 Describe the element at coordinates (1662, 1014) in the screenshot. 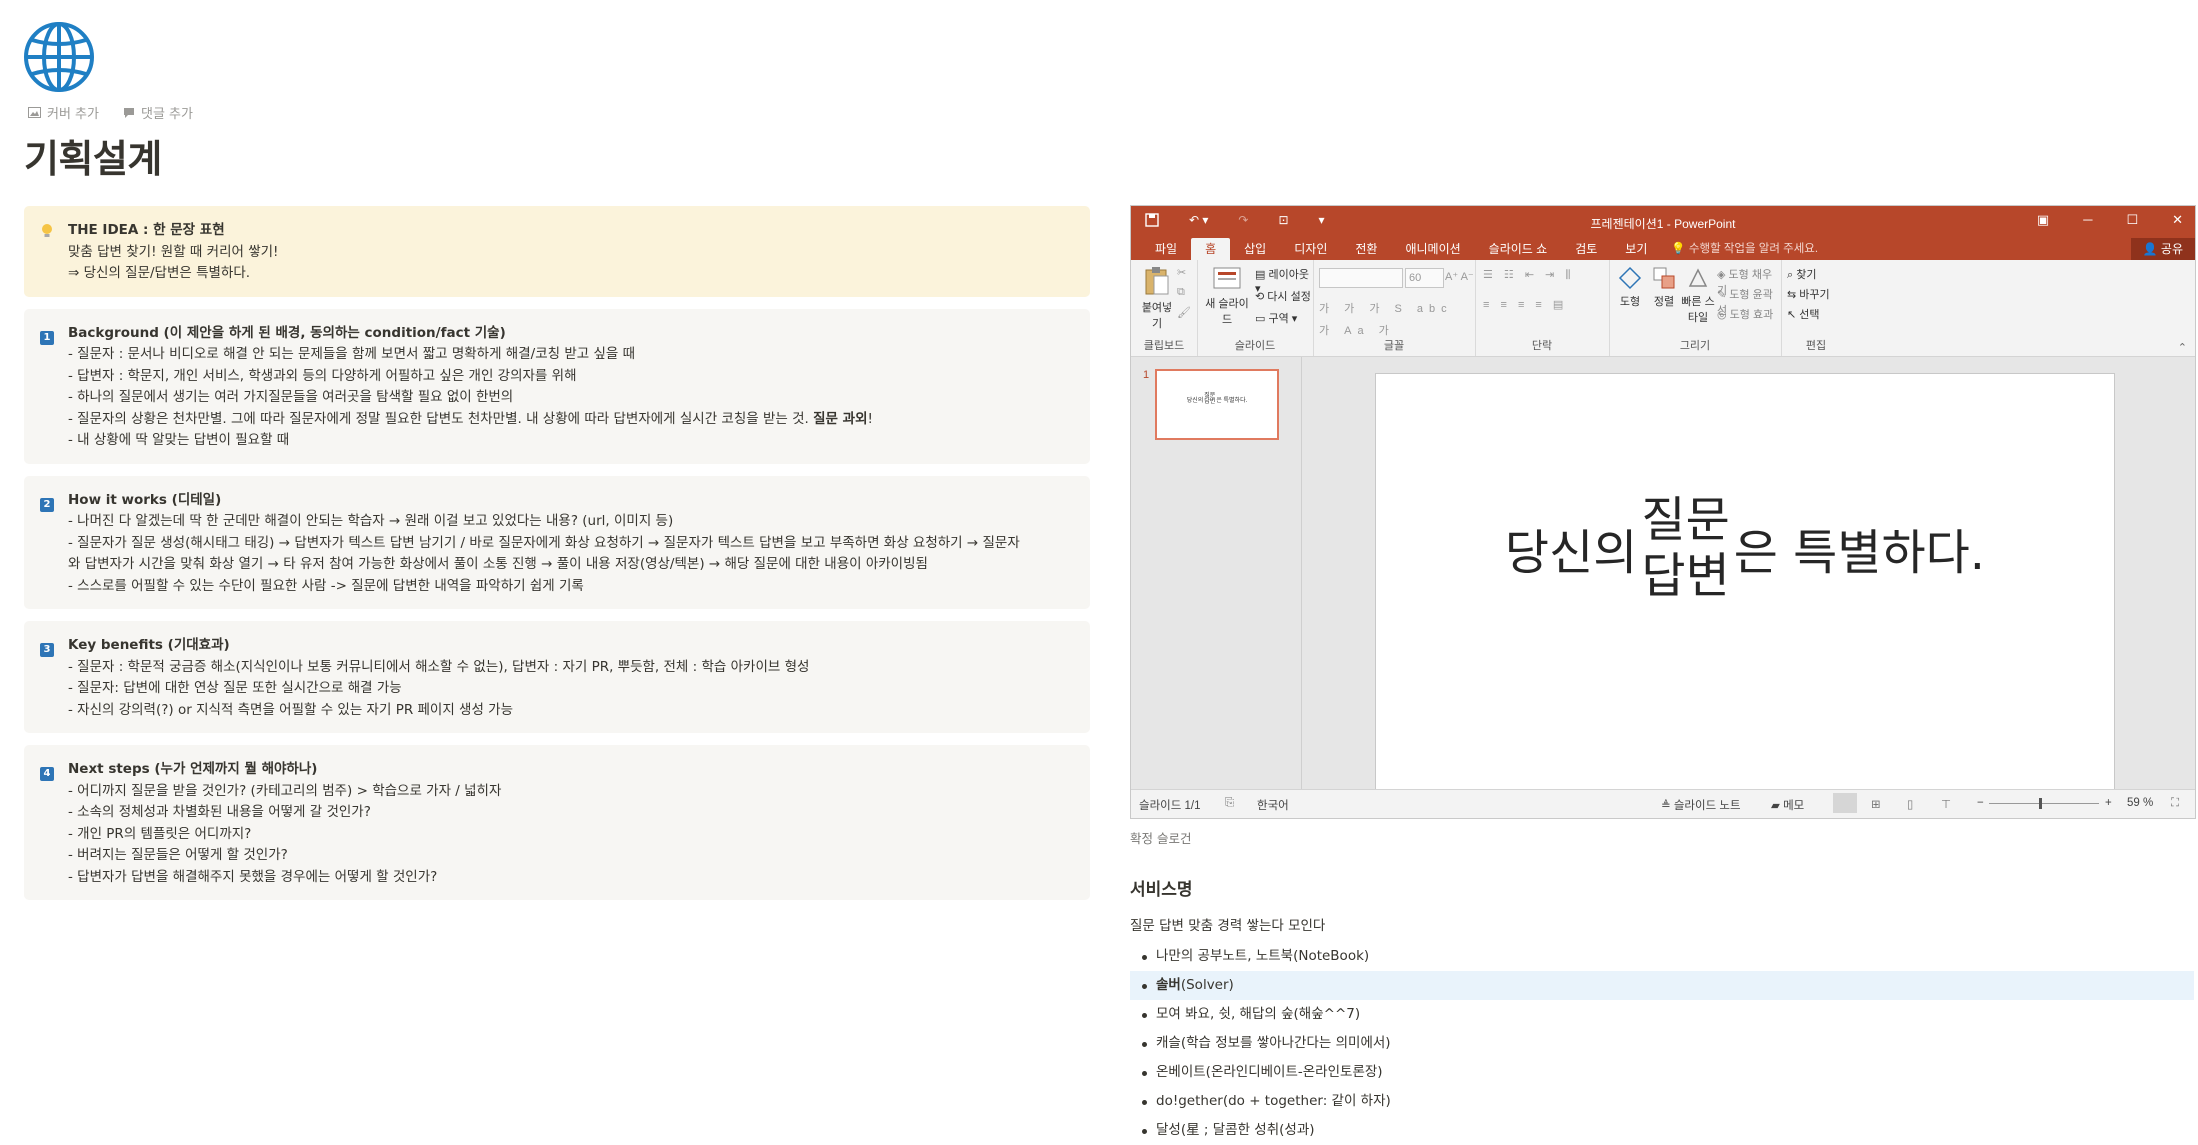

I see `list-item: 모여 봐요, 쉿, 해답의 숲(해숲^^7)` at that location.